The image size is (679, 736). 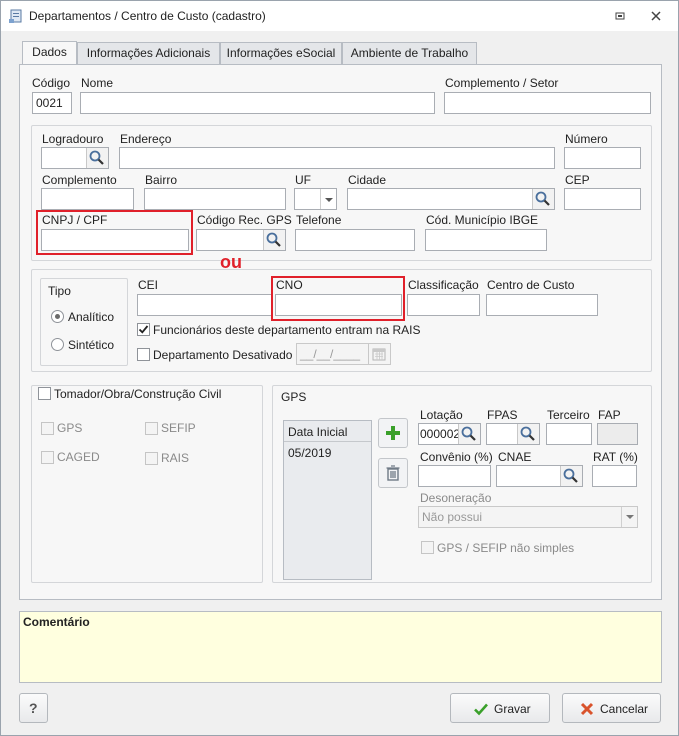 What do you see at coordinates (506, 548) in the screenshot?
I see `gps-sefip-label: GPS / SEFIP não simples` at bounding box center [506, 548].